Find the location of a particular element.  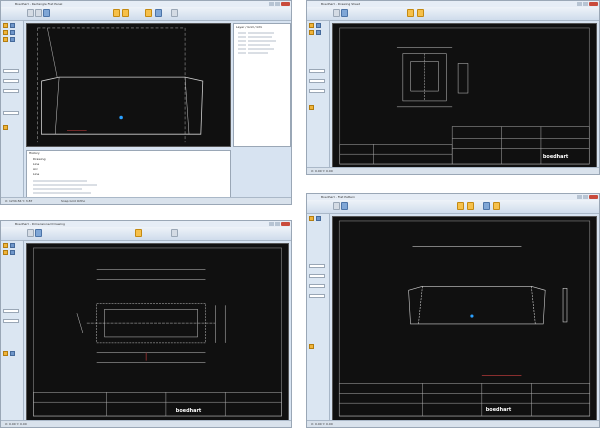

trim-tool-icon is located at coordinates (12, 39).